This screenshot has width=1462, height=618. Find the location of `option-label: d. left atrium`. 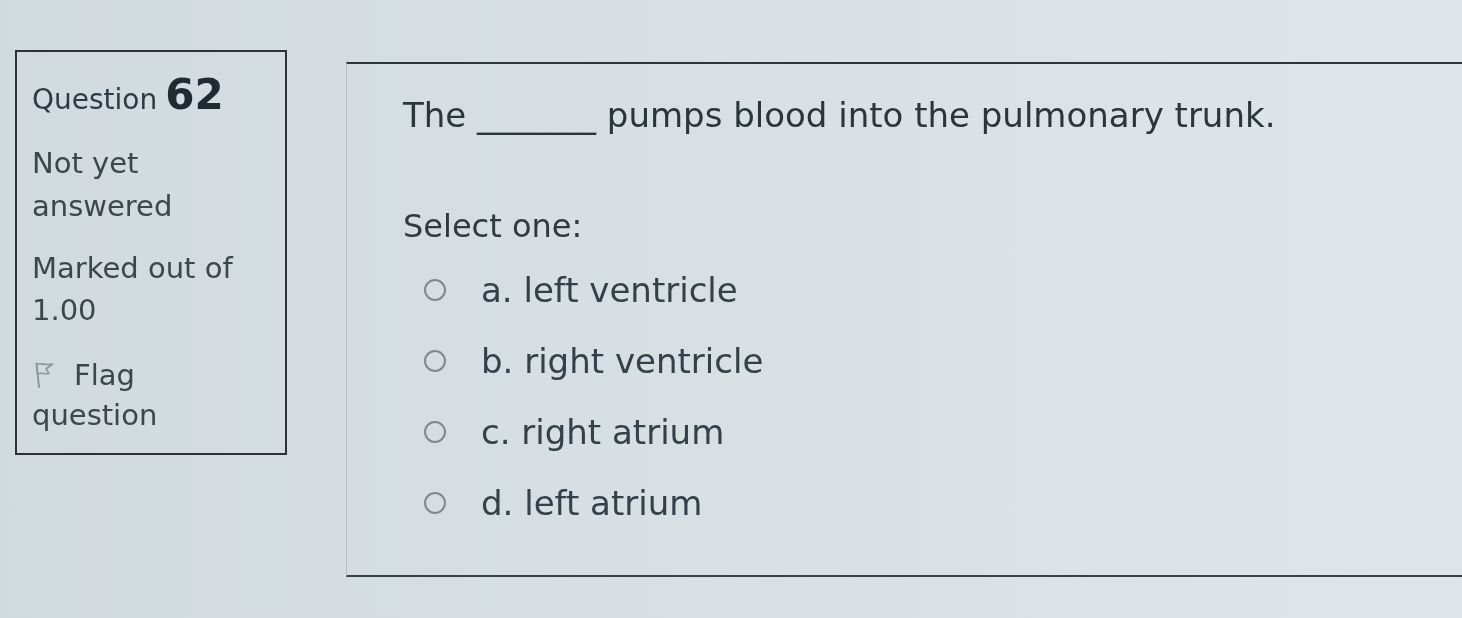

option-label: d. left atrium is located at coordinates (592, 502).